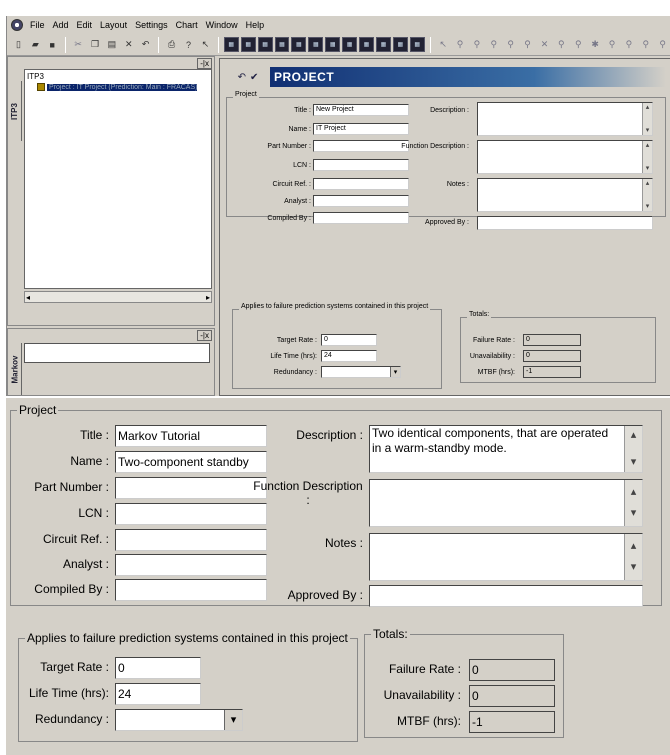  I want to click on lcn-field, so click(361, 165).